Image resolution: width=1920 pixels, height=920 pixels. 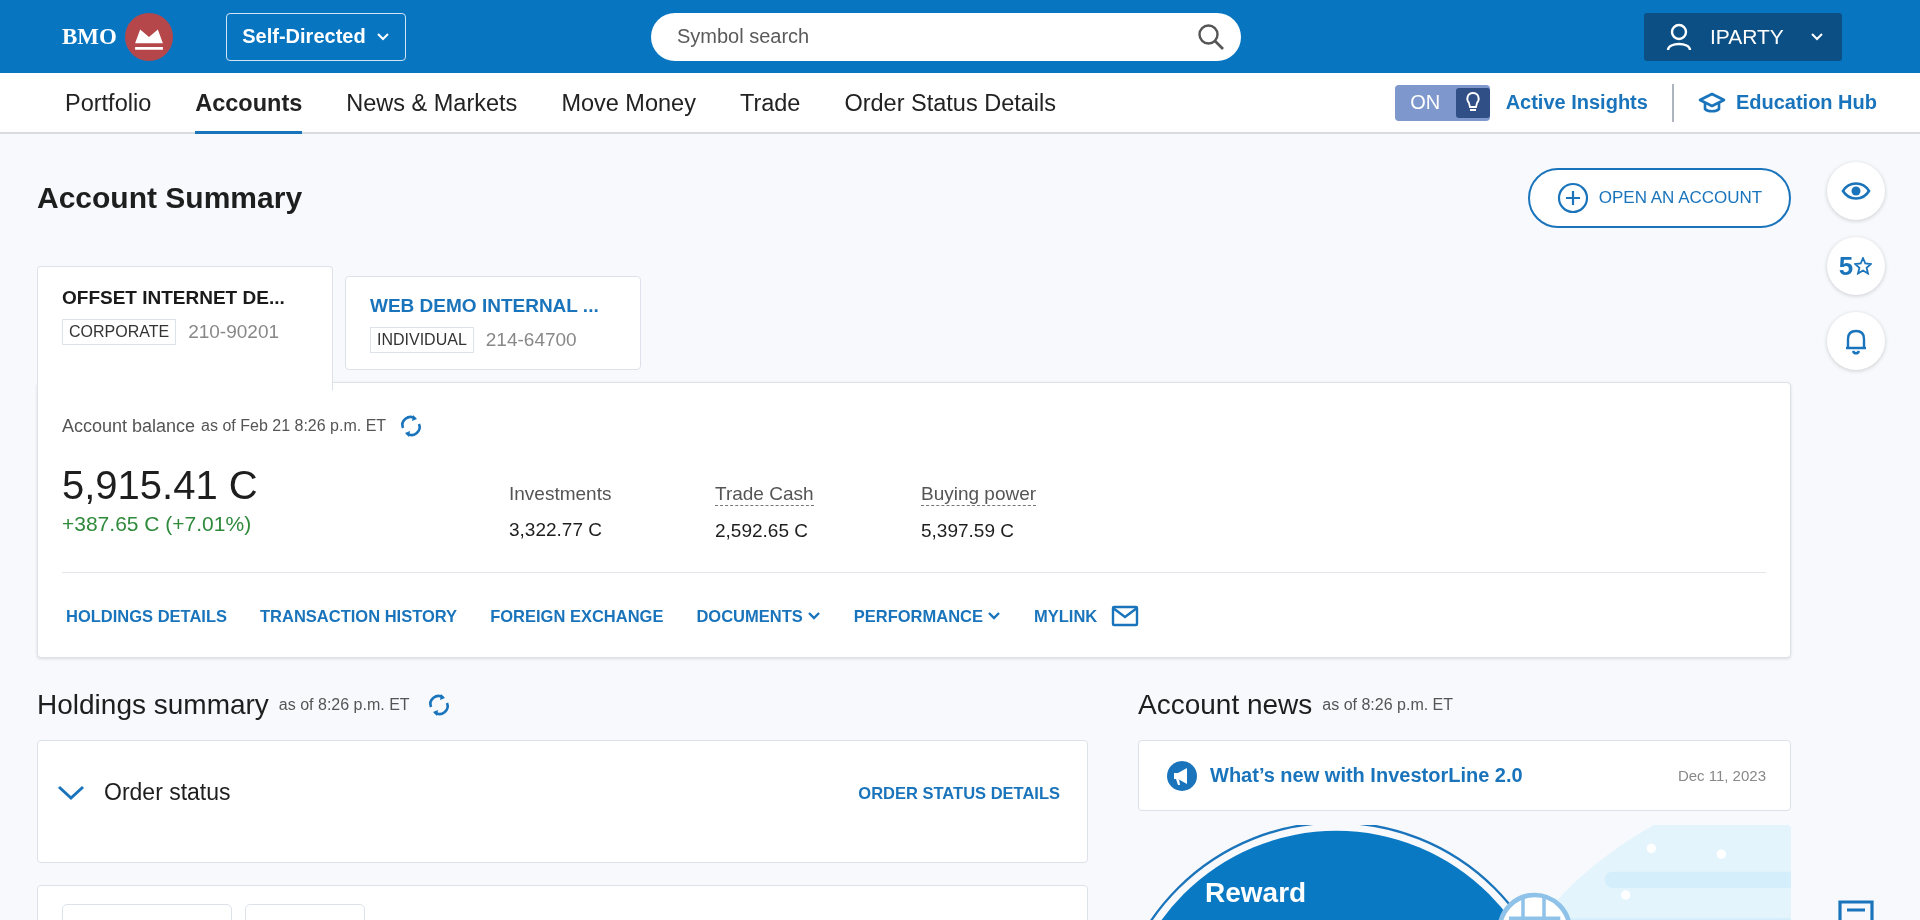 I want to click on mode-dropdown: Self-Directed, so click(x=315, y=36).